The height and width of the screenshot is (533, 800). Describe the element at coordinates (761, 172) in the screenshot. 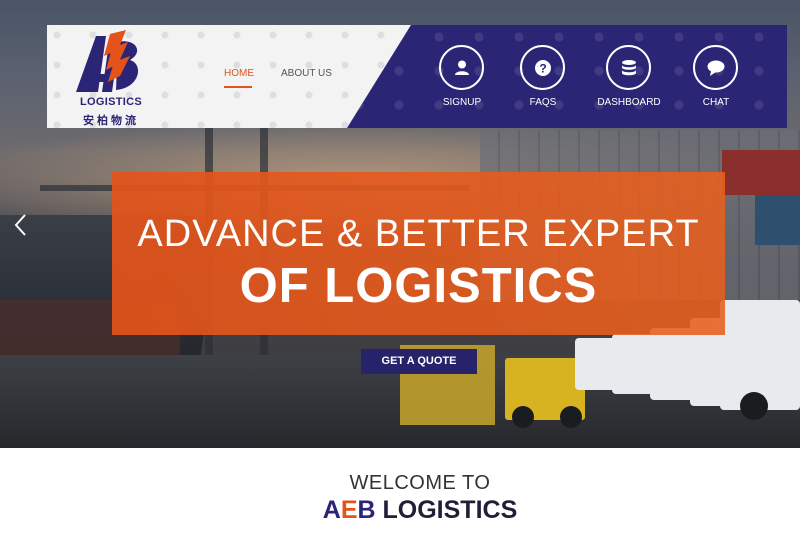

I see `red-container` at that location.